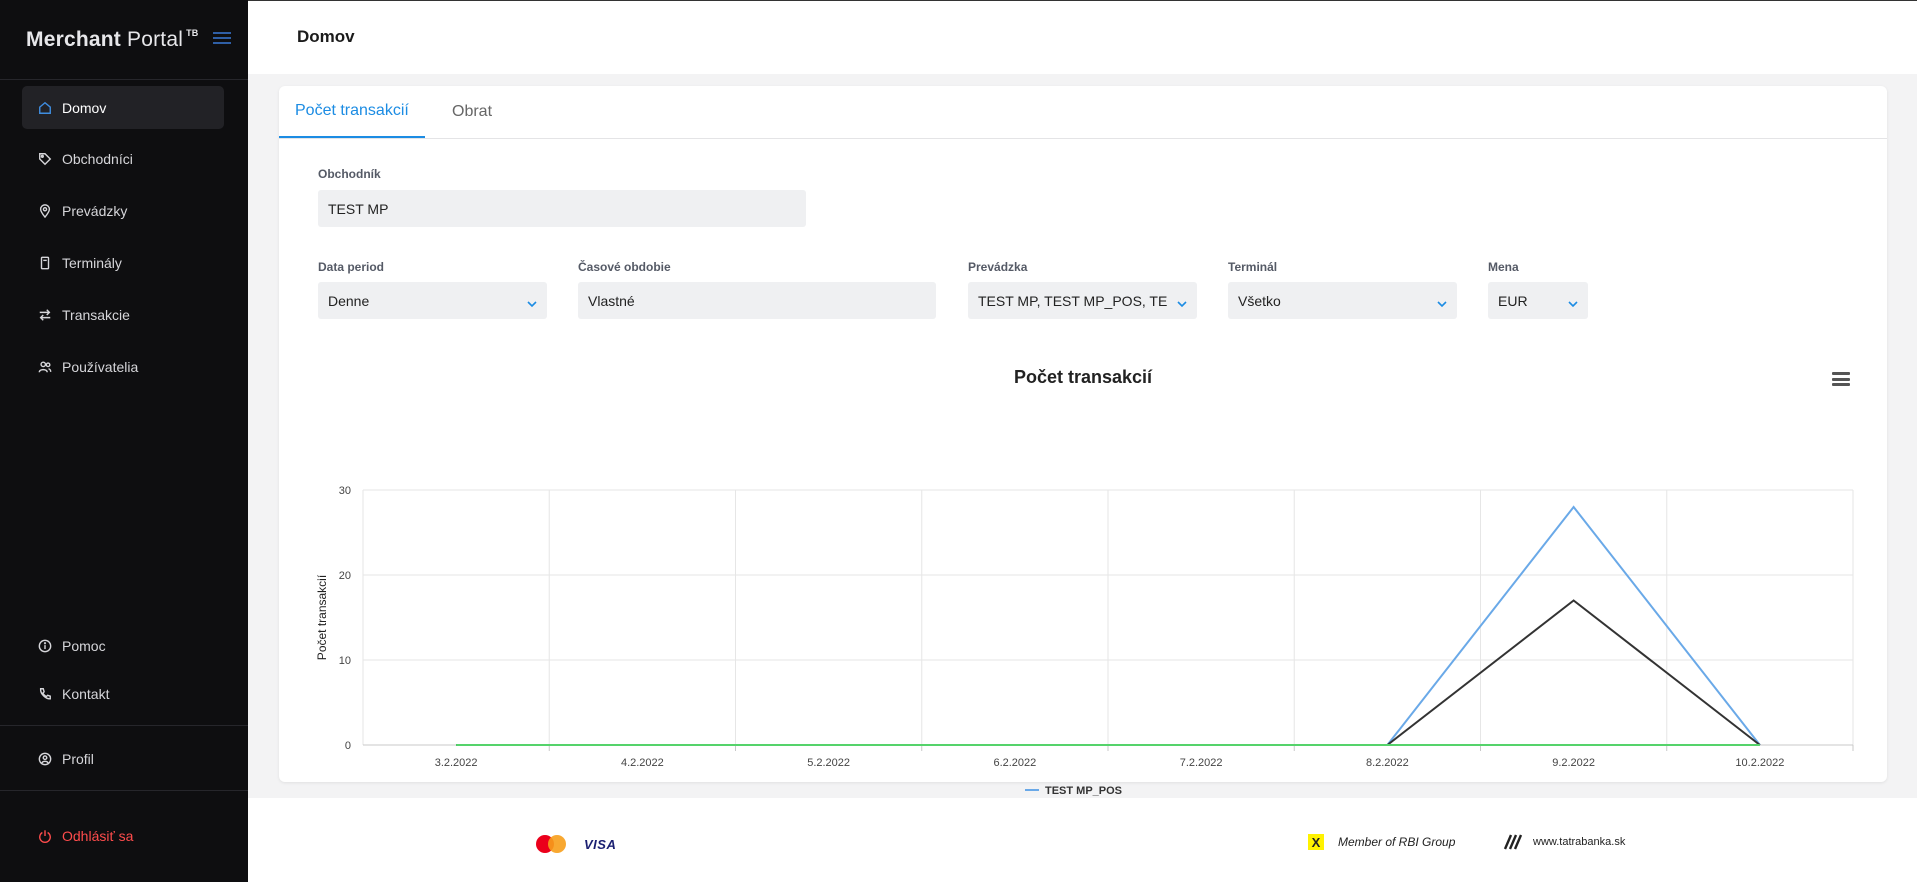 The height and width of the screenshot is (882, 1917). I want to click on terminal-label: Terminál, so click(1253, 267).